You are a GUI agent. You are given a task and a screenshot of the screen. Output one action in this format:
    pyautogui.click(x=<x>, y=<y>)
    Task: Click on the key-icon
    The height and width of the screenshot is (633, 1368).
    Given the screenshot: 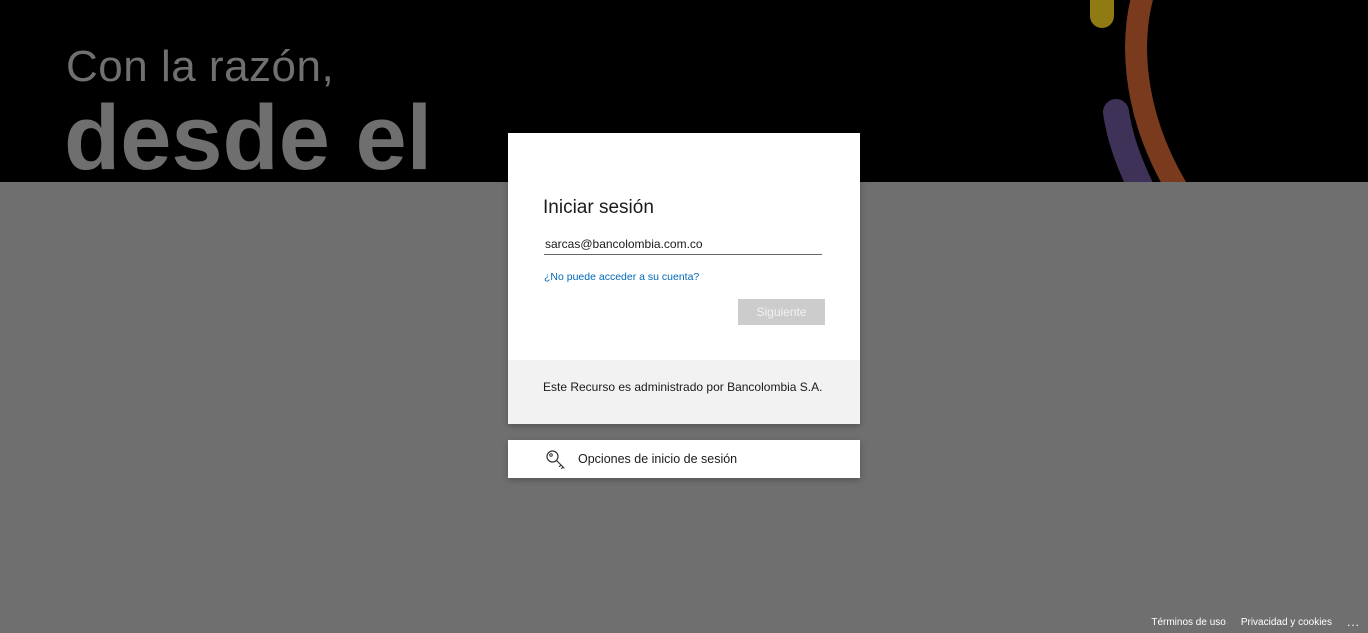 What is the action you would take?
    pyautogui.click(x=556, y=460)
    